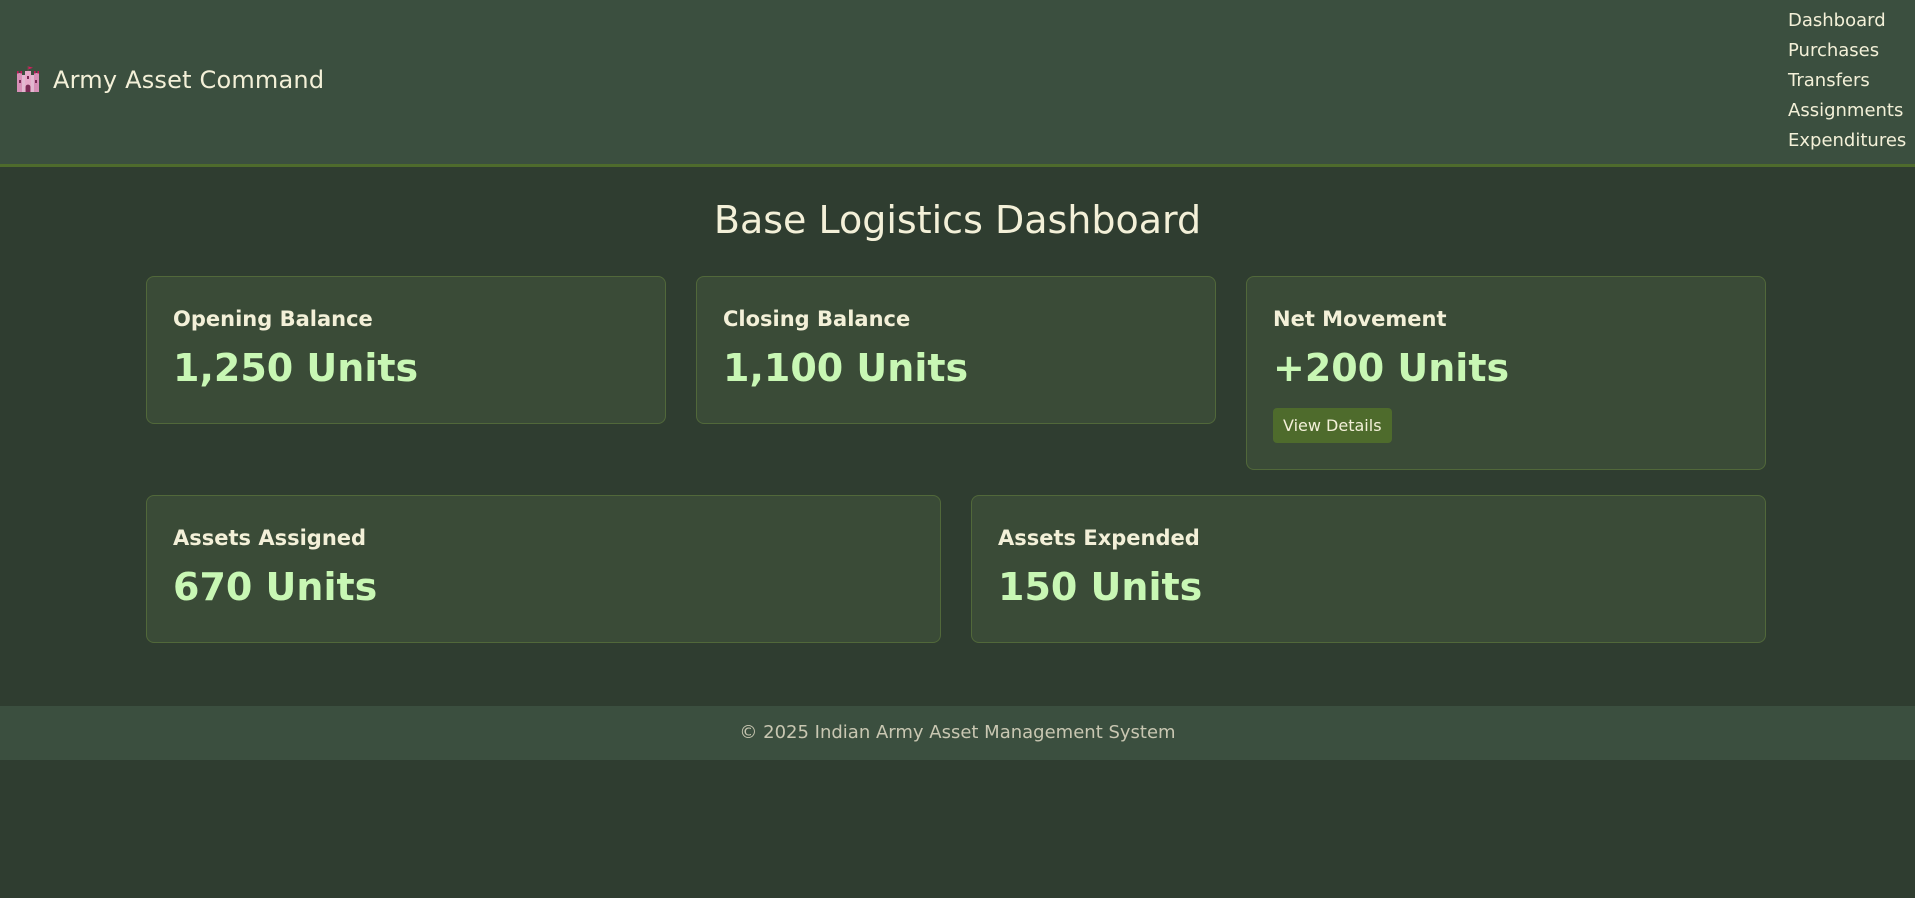 The height and width of the screenshot is (898, 1915). Describe the element at coordinates (1847, 113) in the screenshot. I see `nav-link-assignments: Assignments` at that location.